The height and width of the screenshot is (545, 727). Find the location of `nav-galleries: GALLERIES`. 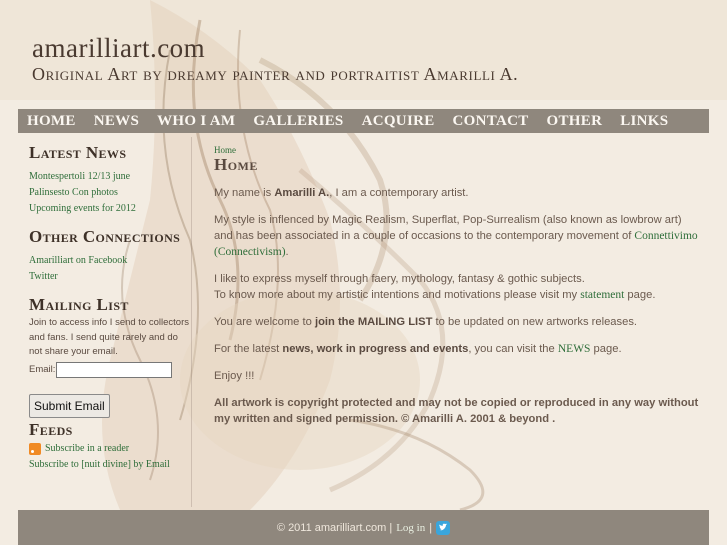

nav-galleries: GALLERIES is located at coordinates (298, 121).